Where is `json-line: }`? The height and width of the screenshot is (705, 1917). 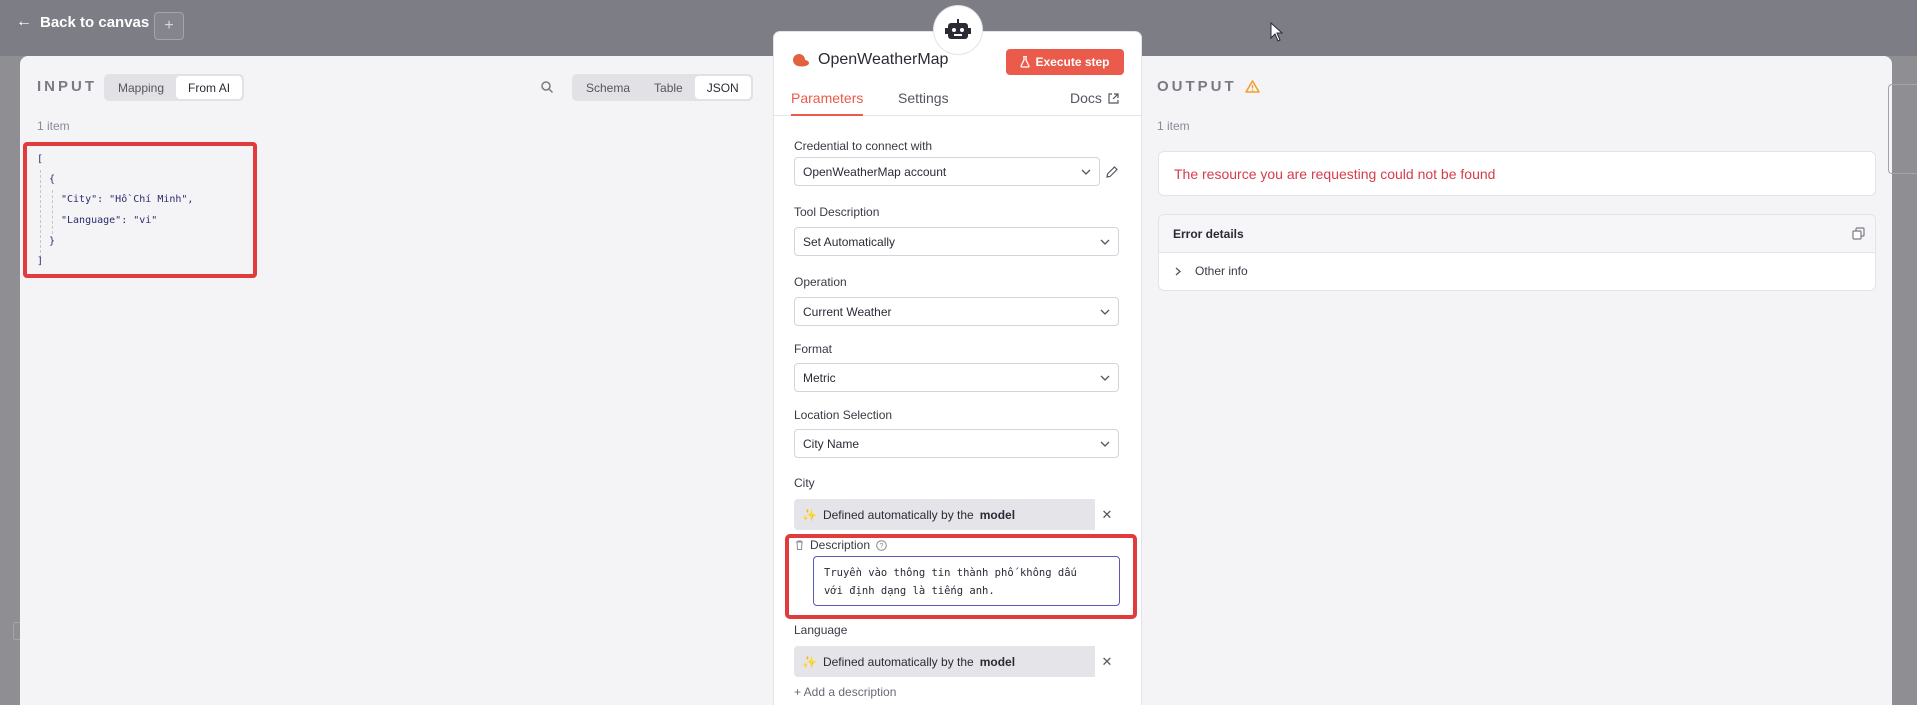 json-line: } is located at coordinates (52, 241).